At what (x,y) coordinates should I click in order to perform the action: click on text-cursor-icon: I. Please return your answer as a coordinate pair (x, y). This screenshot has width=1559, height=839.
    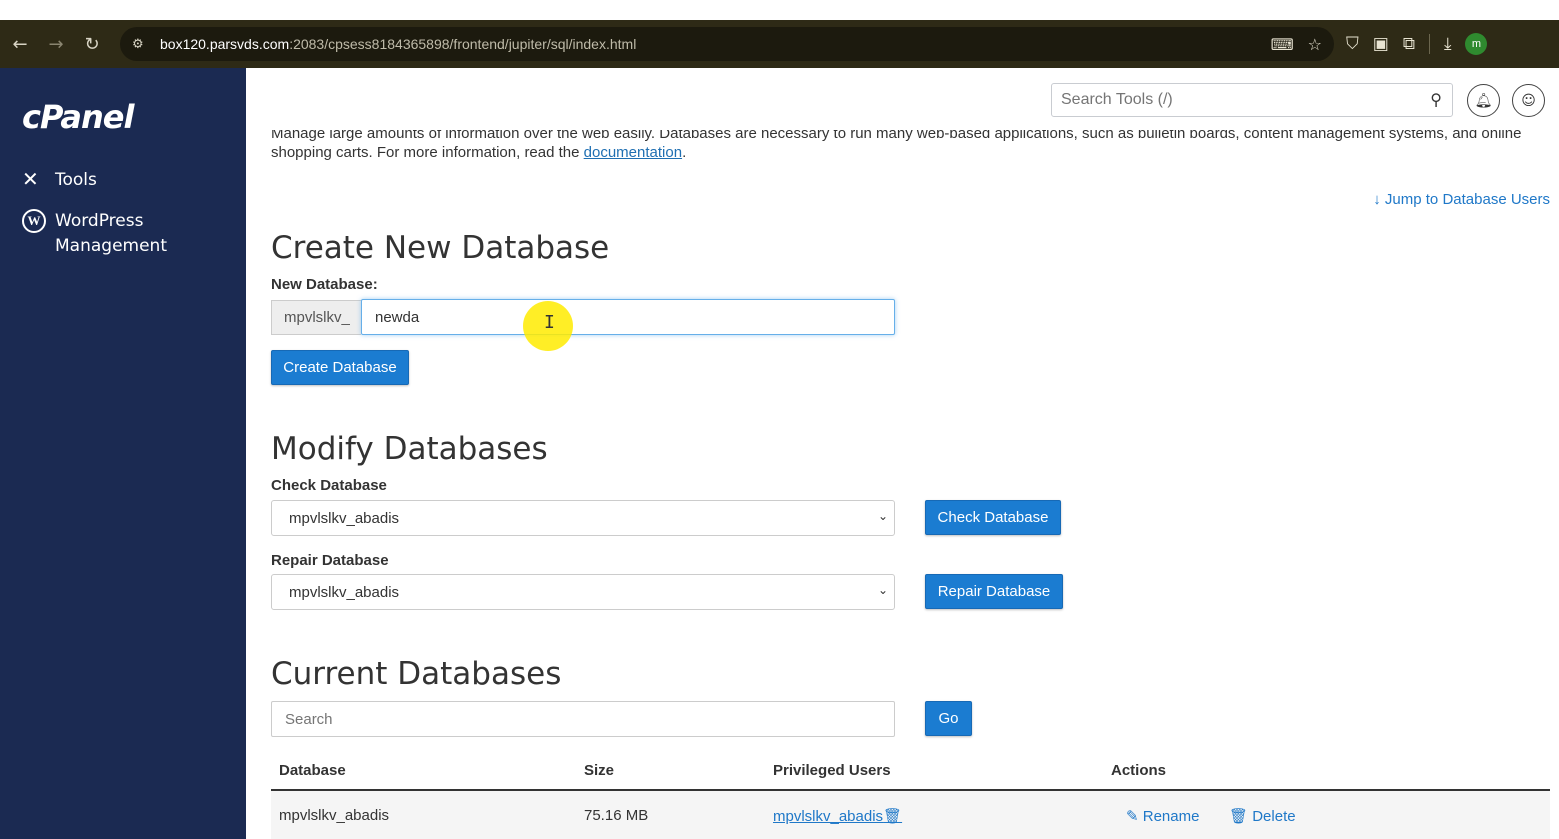
    Looking at the image, I should click on (549, 322).